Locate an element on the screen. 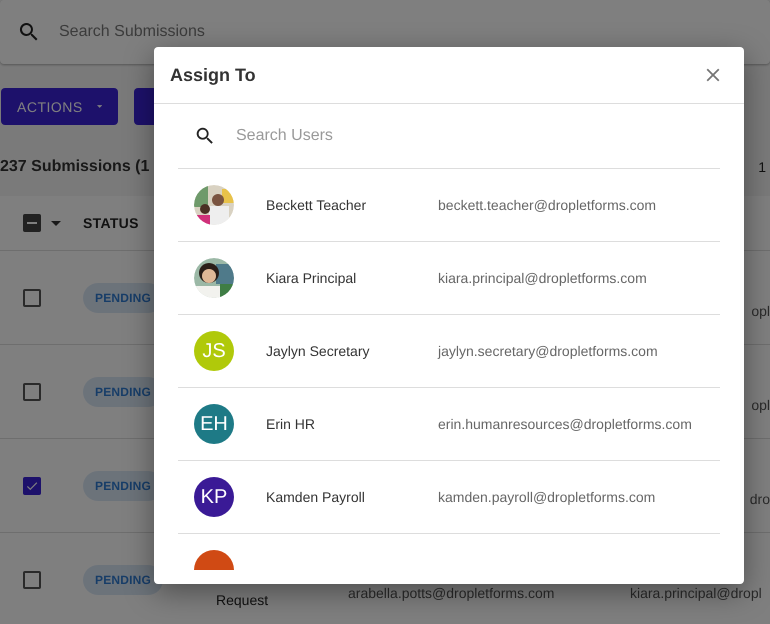  user-item: EH Erin HR erin.humanresources@dropletforms.com is located at coordinates (449, 424).